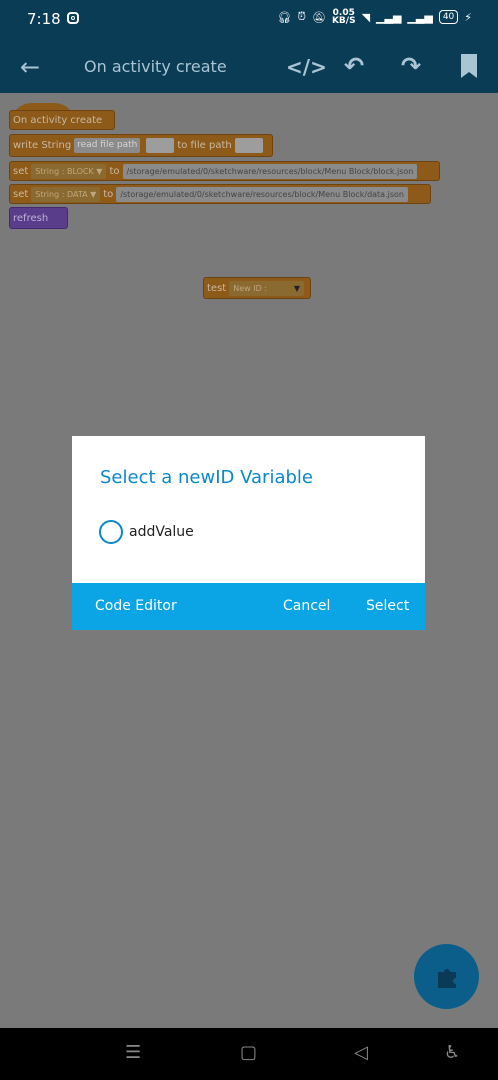 This screenshot has height=1080, width=498. Describe the element at coordinates (160, 145) in the screenshot. I see `read-path-field` at that location.